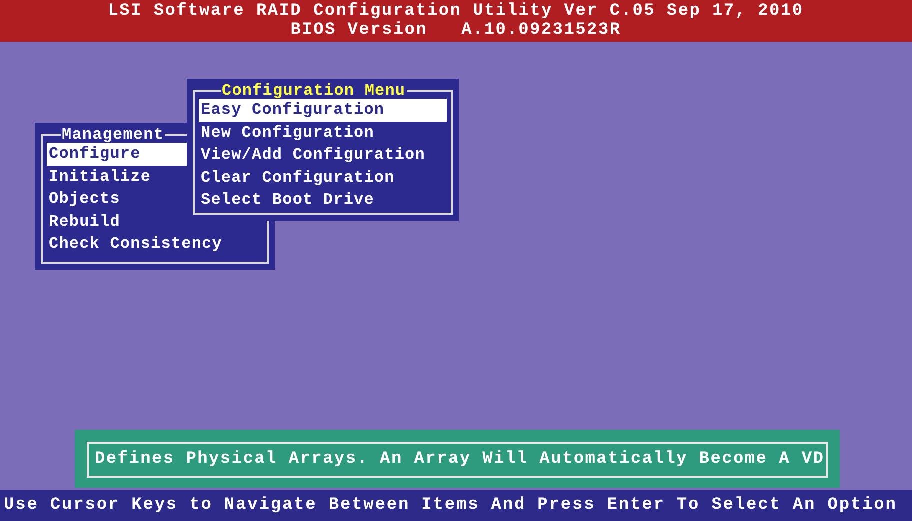  Describe the element at coordinates (314, 91) in the screenshot. I see `menu-title: Configuration Menu` at that location.